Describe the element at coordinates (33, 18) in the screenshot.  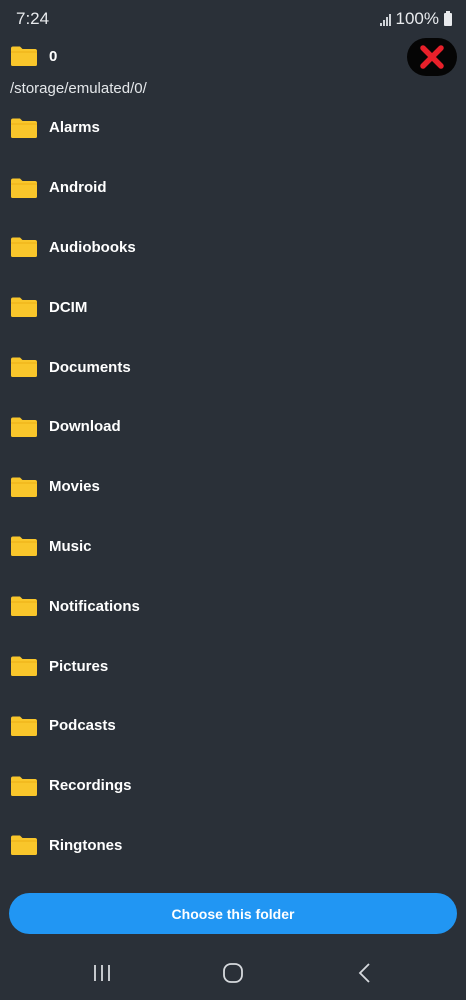
I see `status-time: 7:24` at that location.